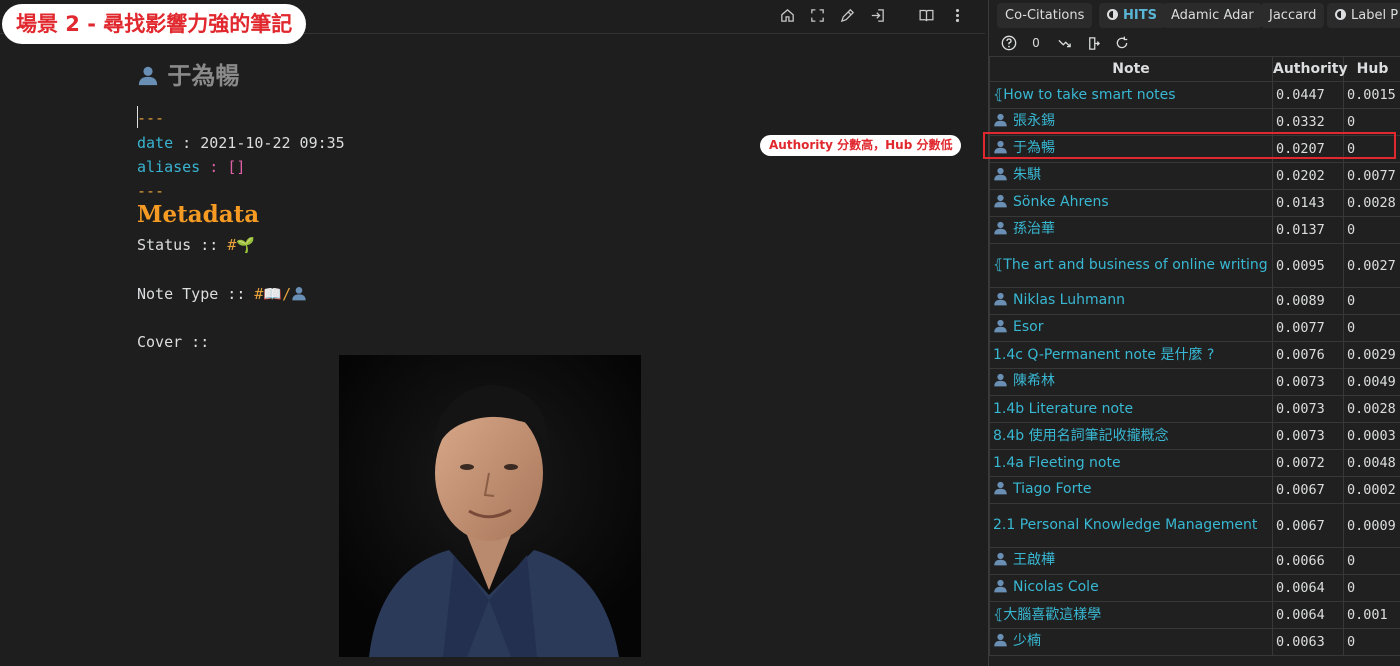 This screenshot has width=1400, height=666. Describe the element at coordinates (182, 245) in the screenshot. I see `status-label: Status ::` at that location.